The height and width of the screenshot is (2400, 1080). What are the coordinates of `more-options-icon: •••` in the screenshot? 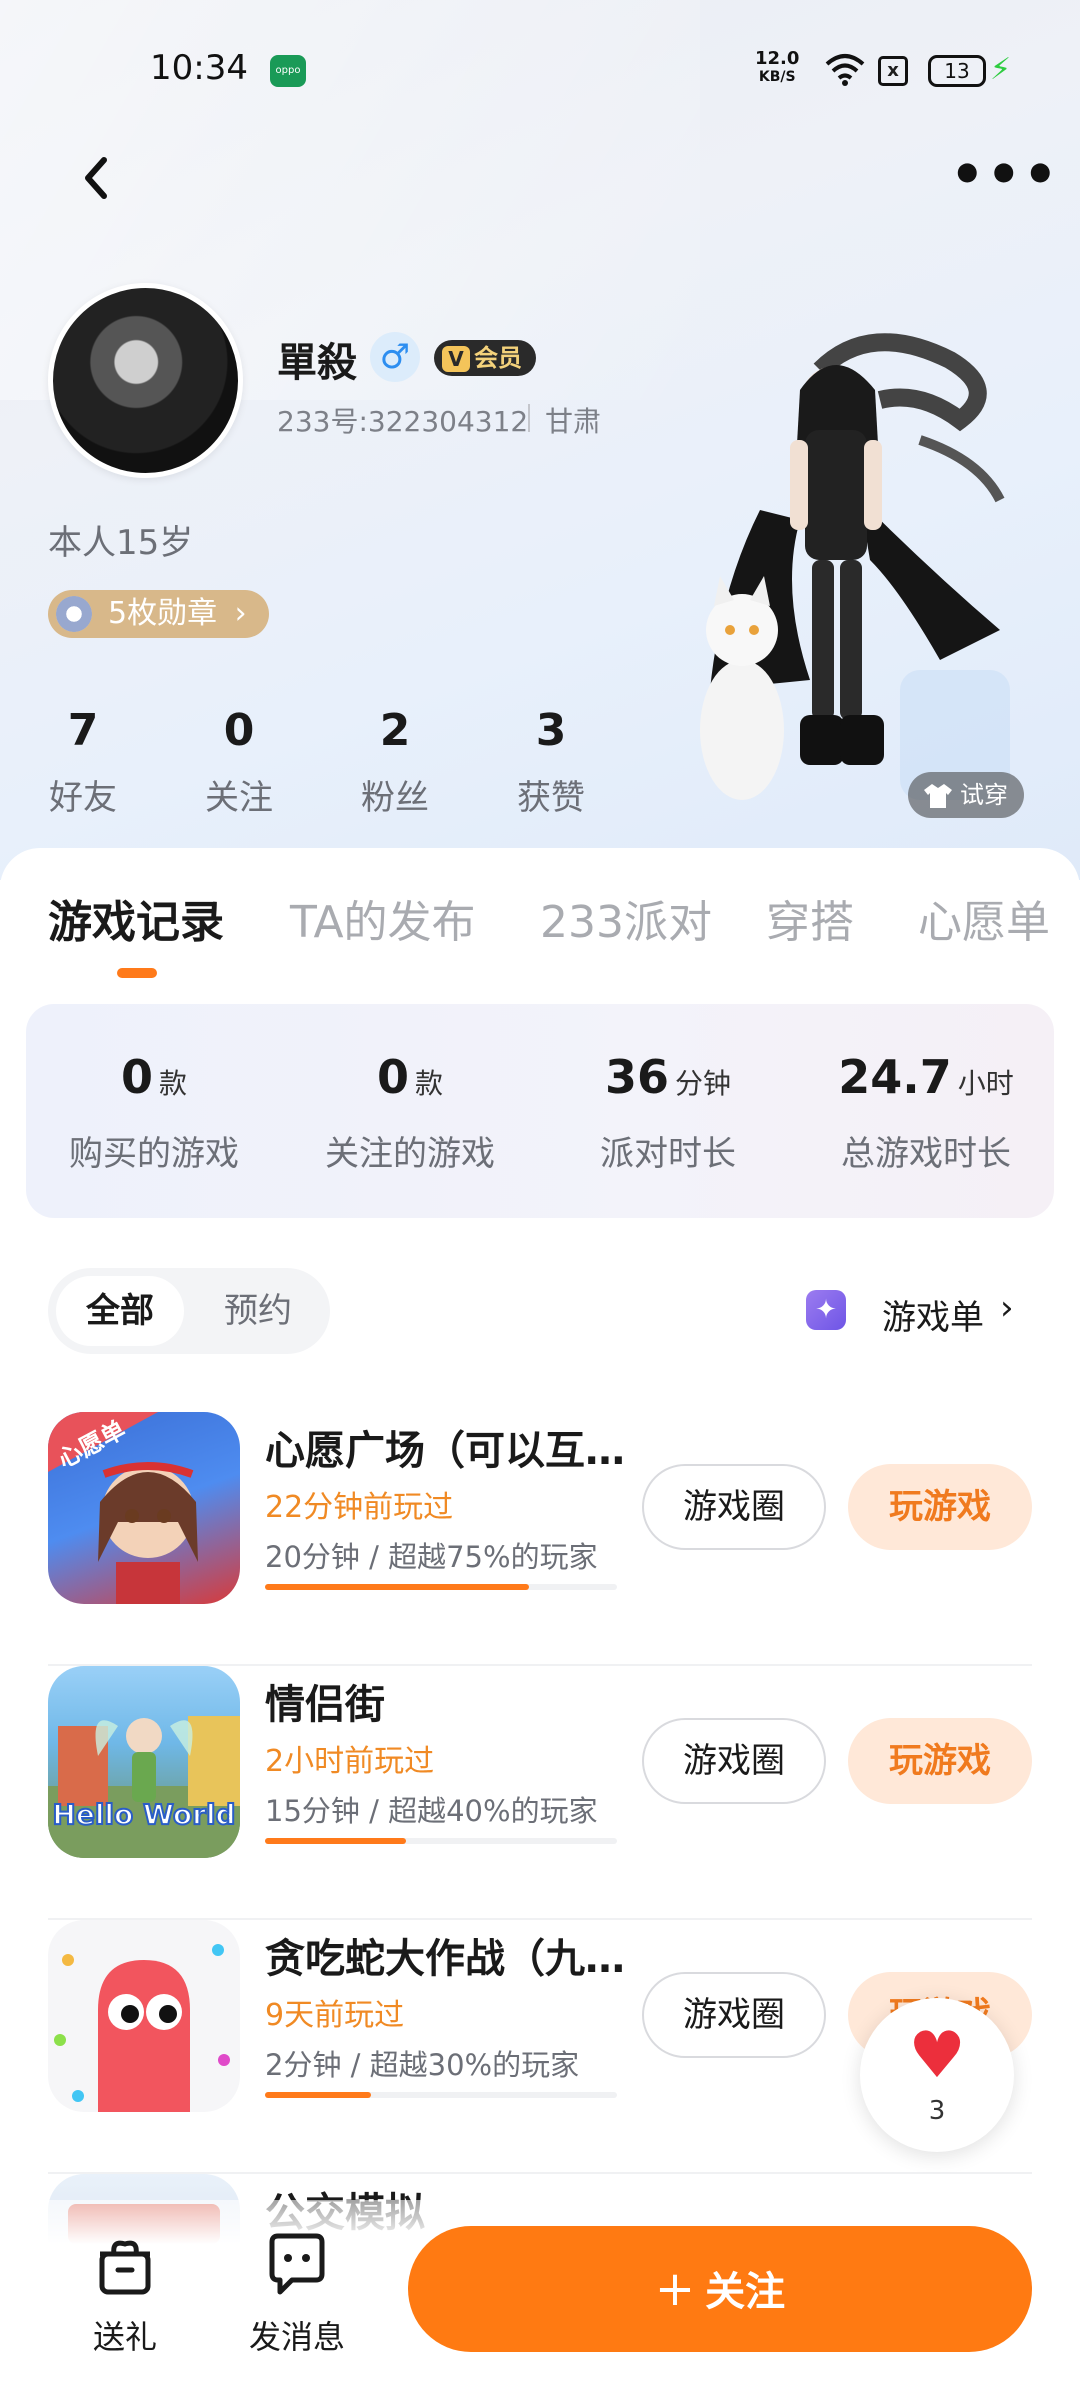 It's located at (1004, 175).